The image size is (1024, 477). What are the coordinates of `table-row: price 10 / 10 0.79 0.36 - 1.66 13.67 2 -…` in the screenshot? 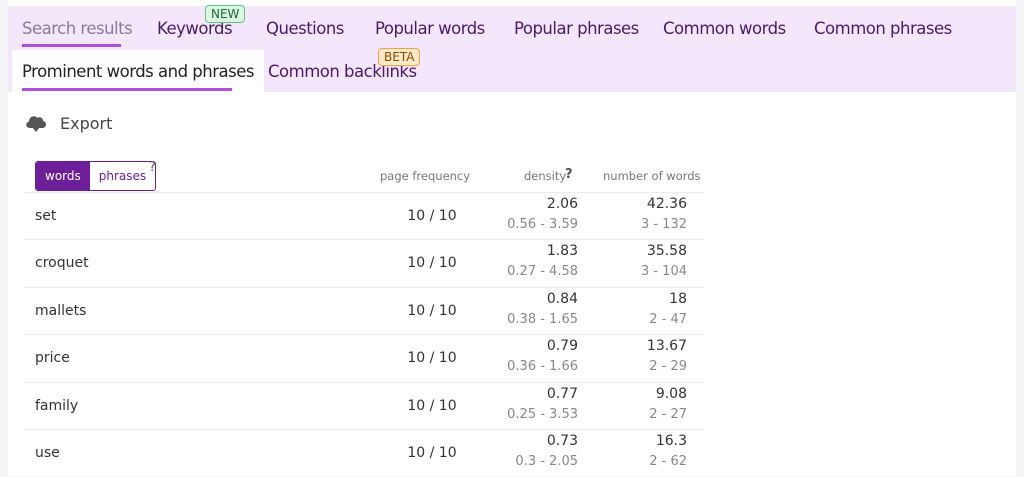 It's located at (364, 358).